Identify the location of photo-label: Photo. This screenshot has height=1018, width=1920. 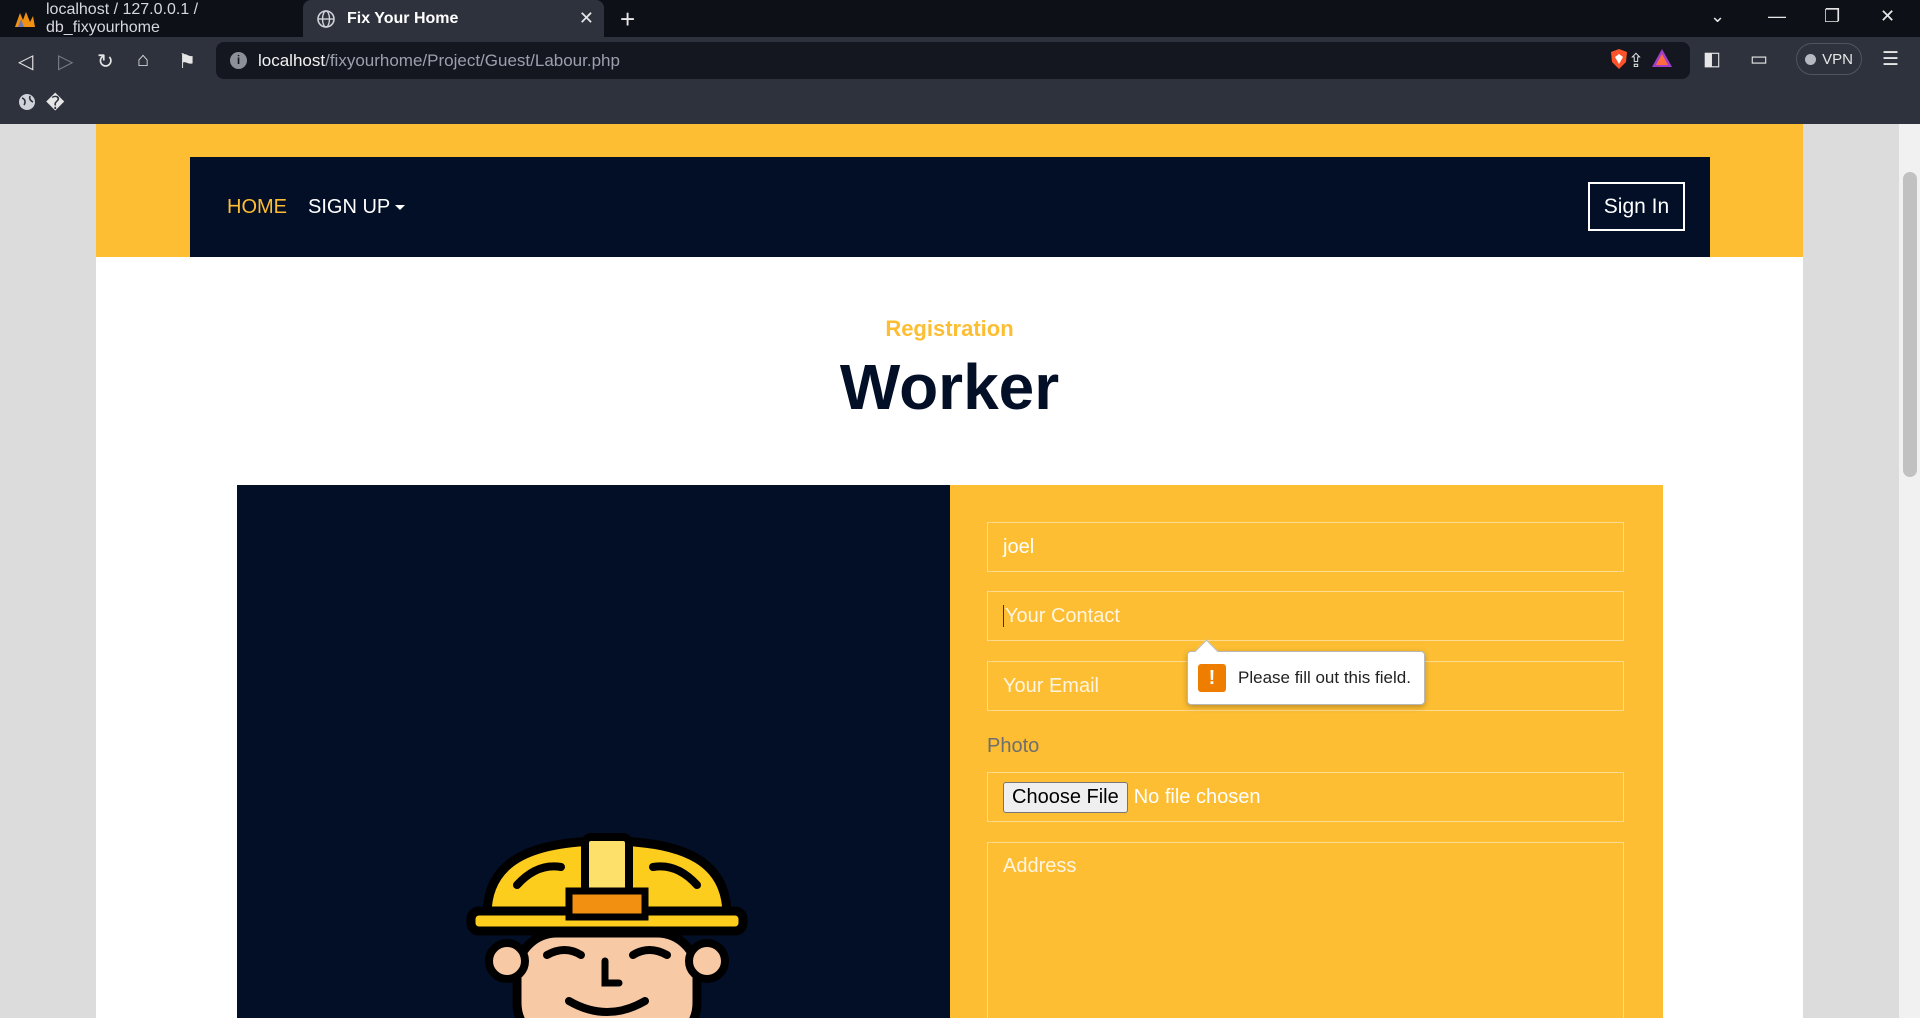
(1013, 746).